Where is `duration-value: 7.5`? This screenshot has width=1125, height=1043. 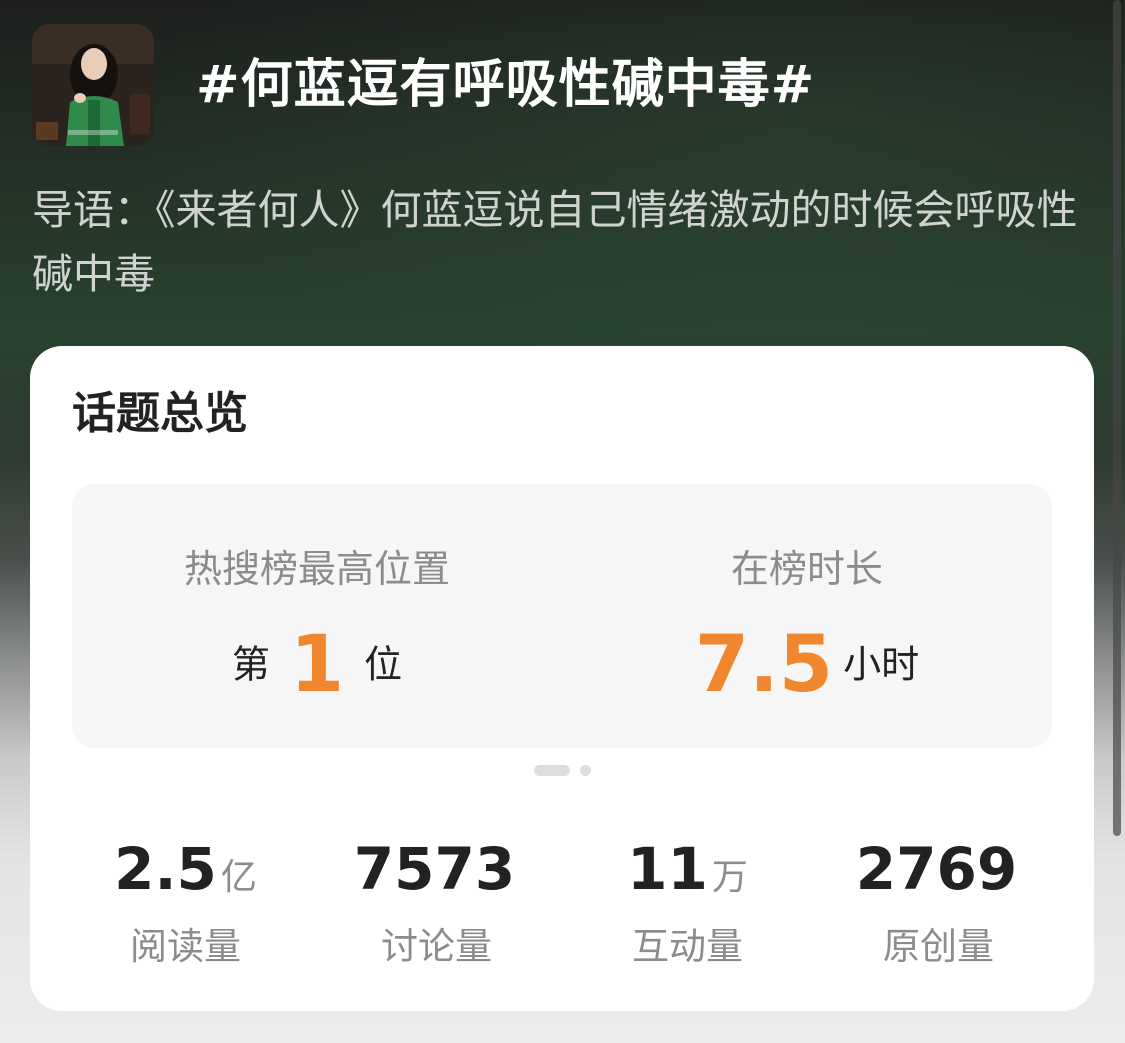 duration-value: 7.5 is located at coordinates (764, 664).